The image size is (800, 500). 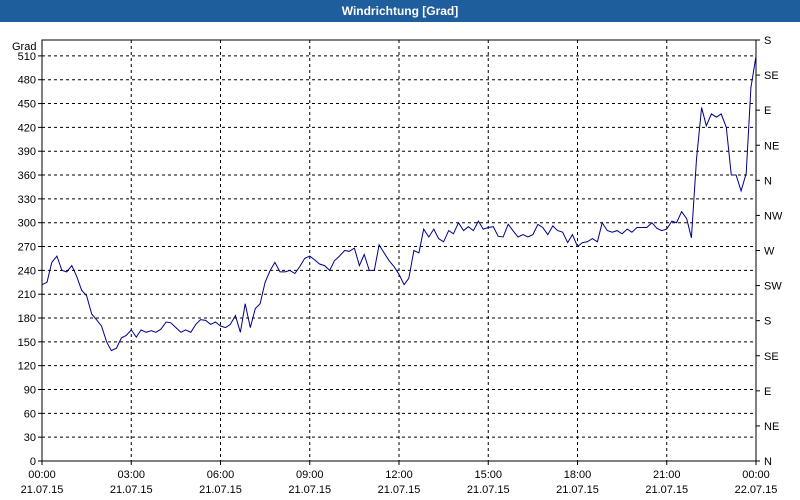 I want to click on y-tick-label: 0, so click(x=33, y=462).